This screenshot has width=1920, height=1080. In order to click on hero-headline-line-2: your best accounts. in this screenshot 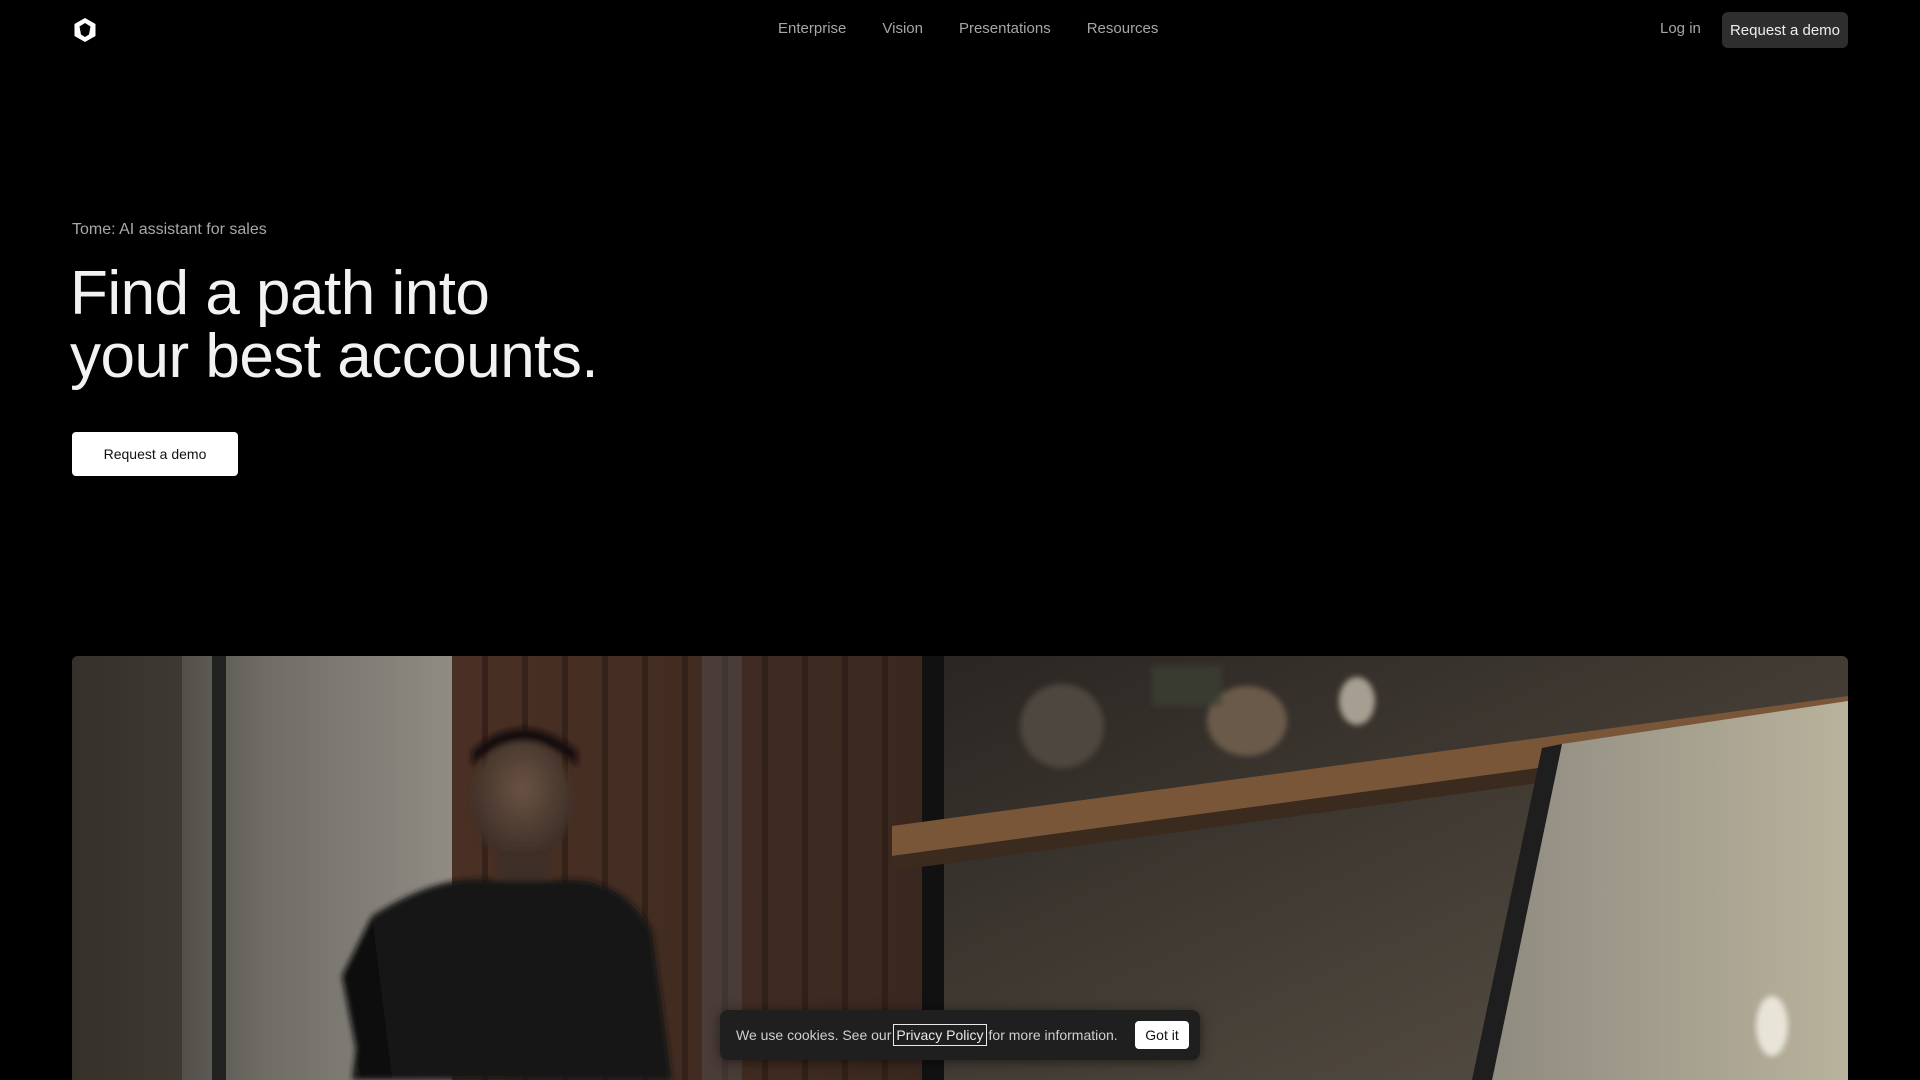, I will do `click(334, 356)`.